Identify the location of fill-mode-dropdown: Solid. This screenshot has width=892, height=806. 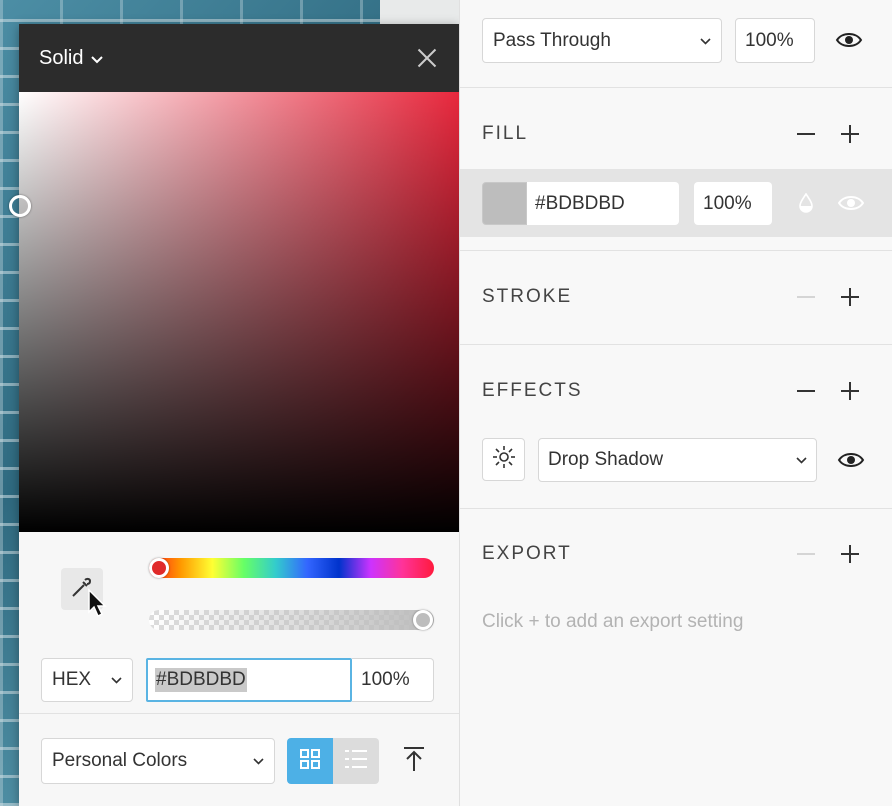
(71, 58).